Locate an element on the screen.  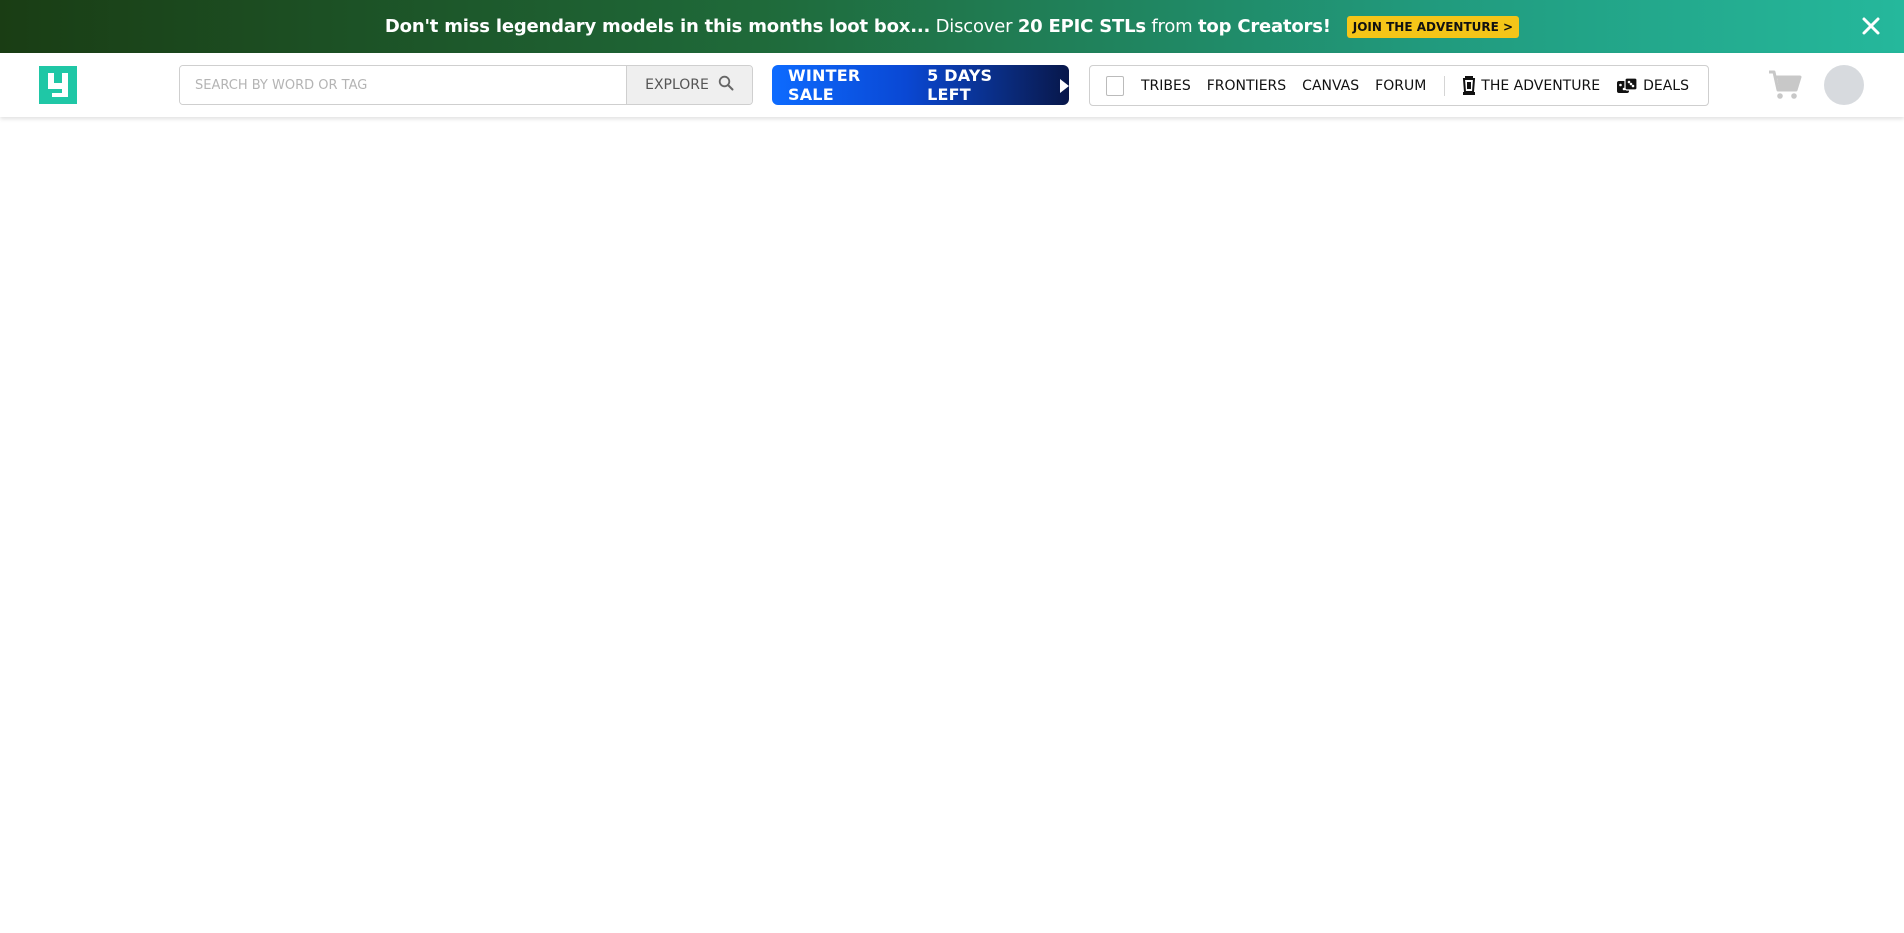
explore-button: EXPLORE is located at coordinates (689, 85).